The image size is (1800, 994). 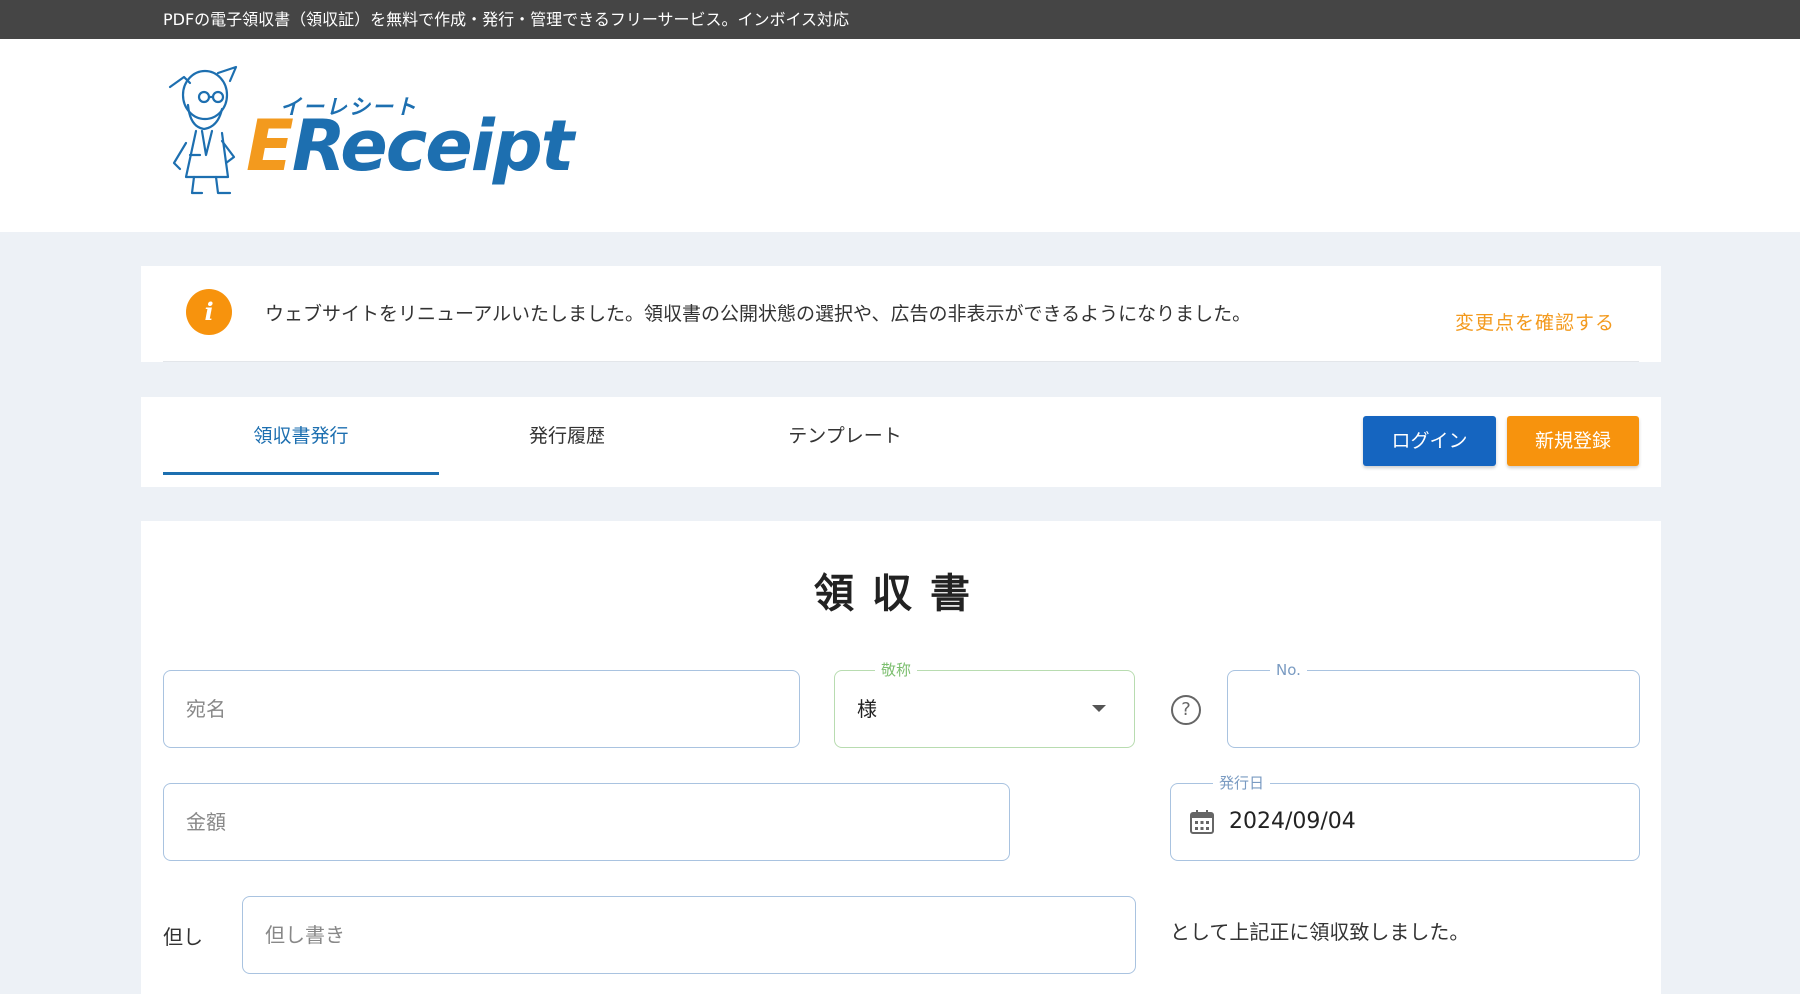 I want to click on note-input: 但し書き, so click(x=689, y=935).